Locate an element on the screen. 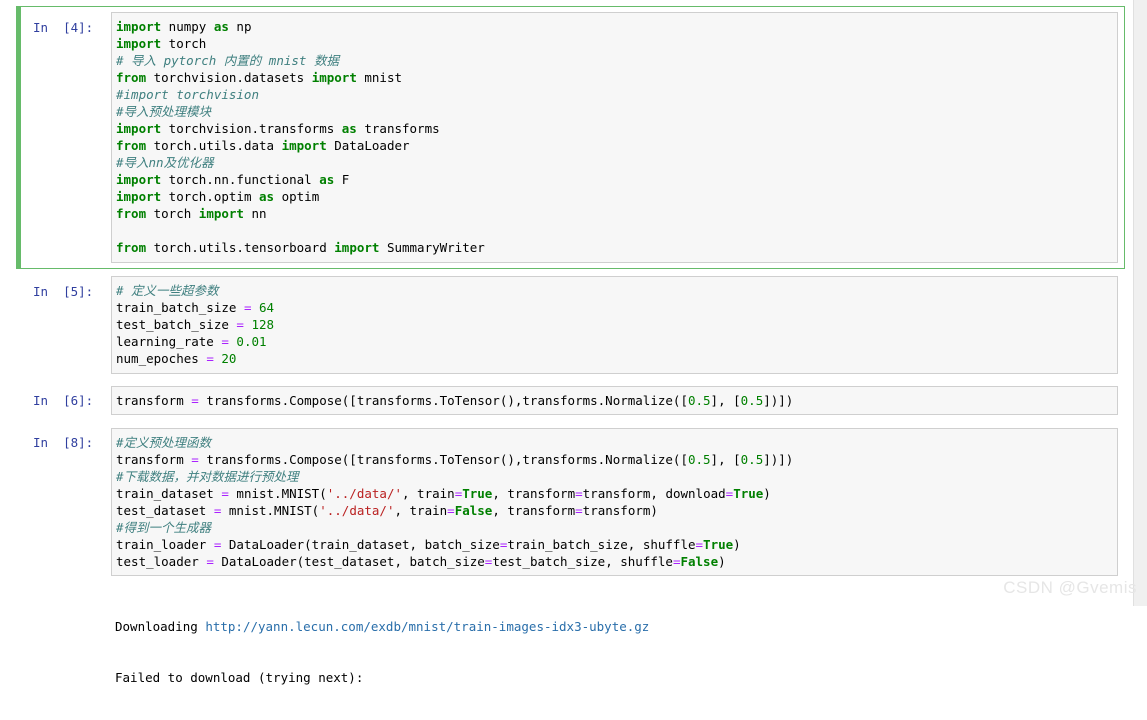 This screenshot has height=720, width=1147. code-token: ) is located at coordinates (767, 493).